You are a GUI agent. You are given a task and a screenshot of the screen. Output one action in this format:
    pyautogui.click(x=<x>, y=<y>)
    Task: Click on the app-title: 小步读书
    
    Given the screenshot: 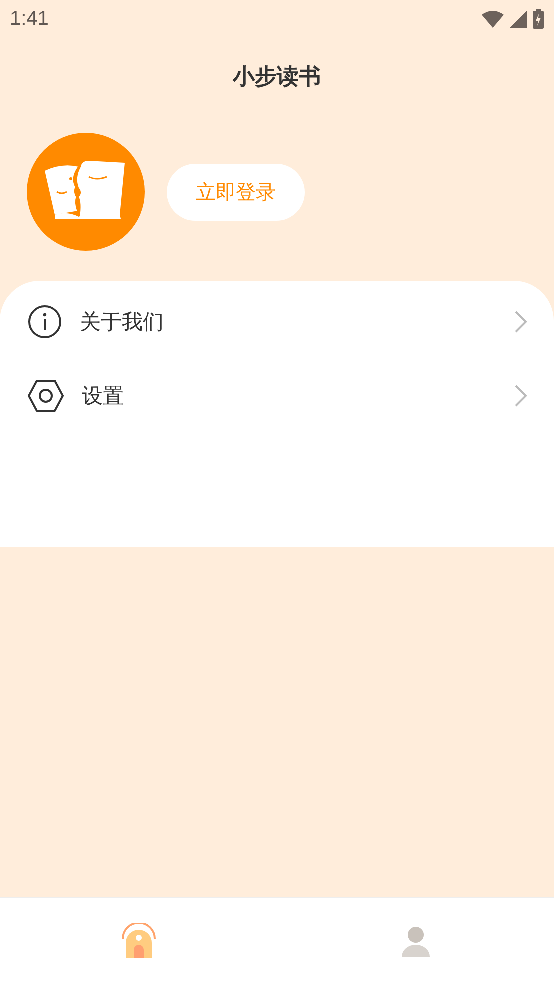 What is the action you would take?
    pyautogui.click(x=277, y=78)
    